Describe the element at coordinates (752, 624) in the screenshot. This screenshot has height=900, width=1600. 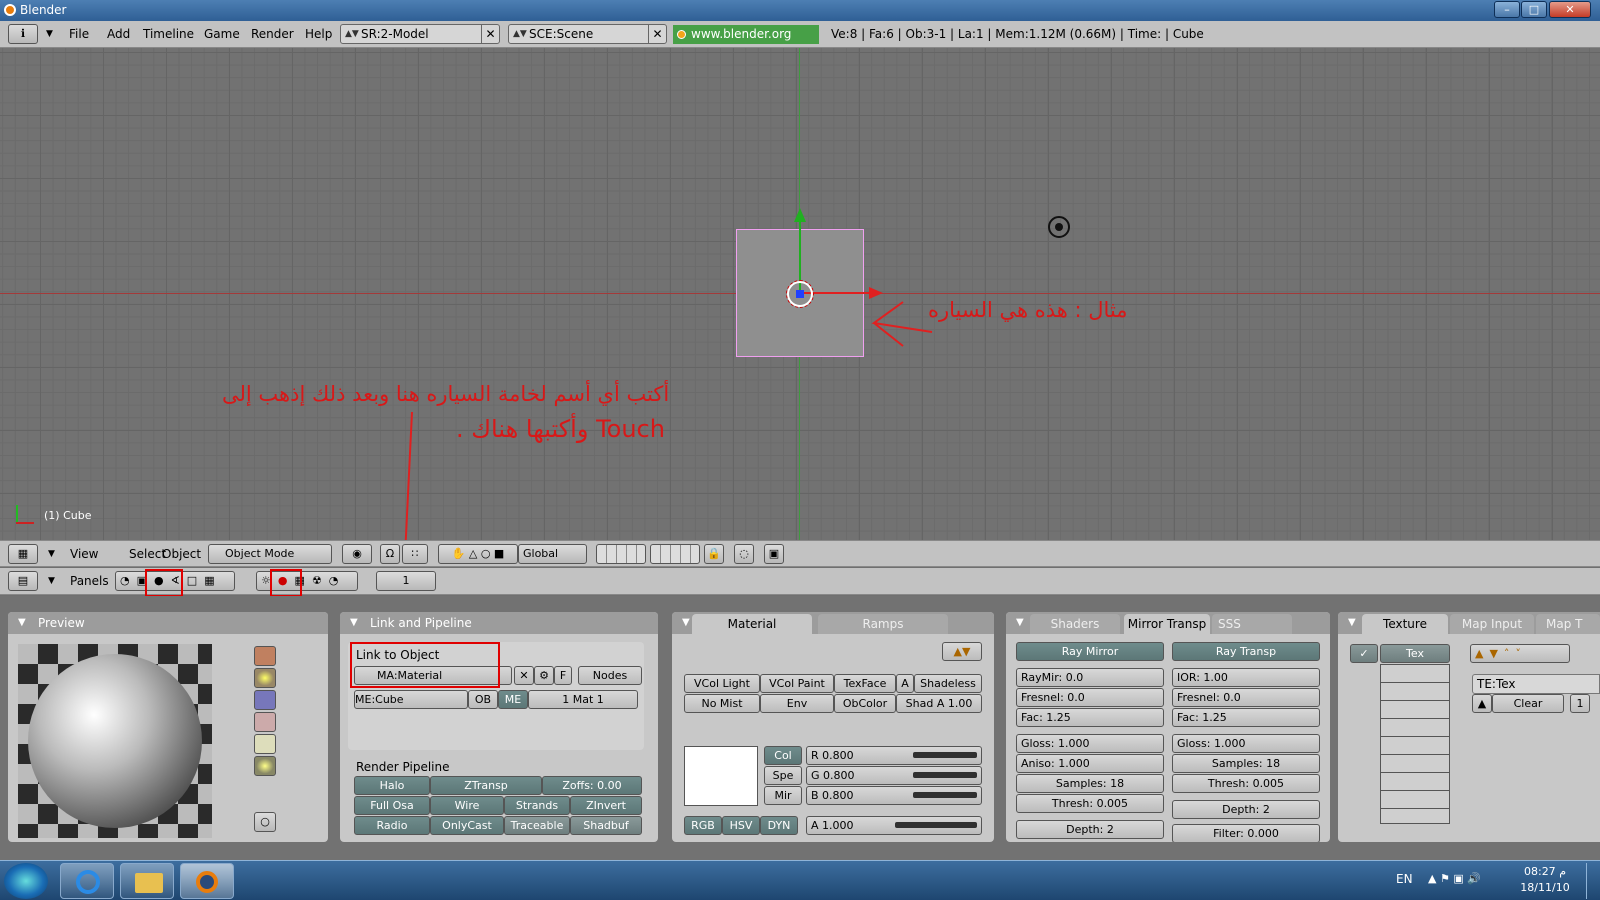
I see `tab-material: Material` at that location.